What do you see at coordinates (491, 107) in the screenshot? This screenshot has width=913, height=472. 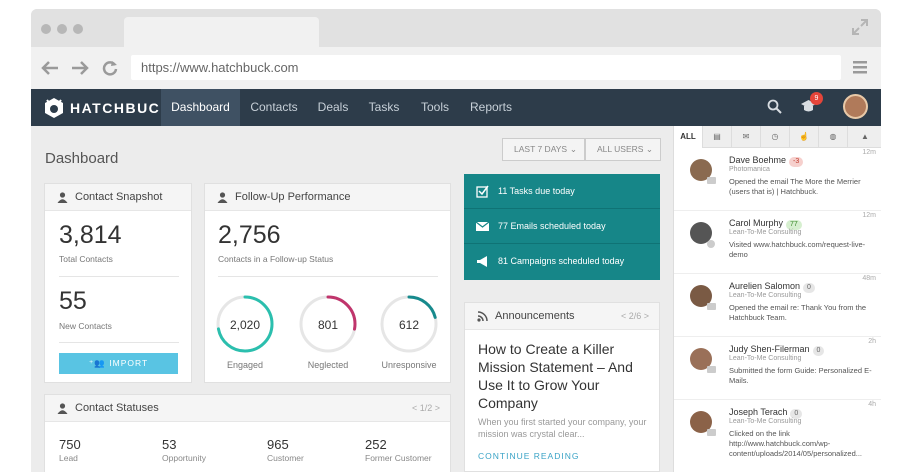 I see `nav-reports: Reports` at bounding box center [491, 107].